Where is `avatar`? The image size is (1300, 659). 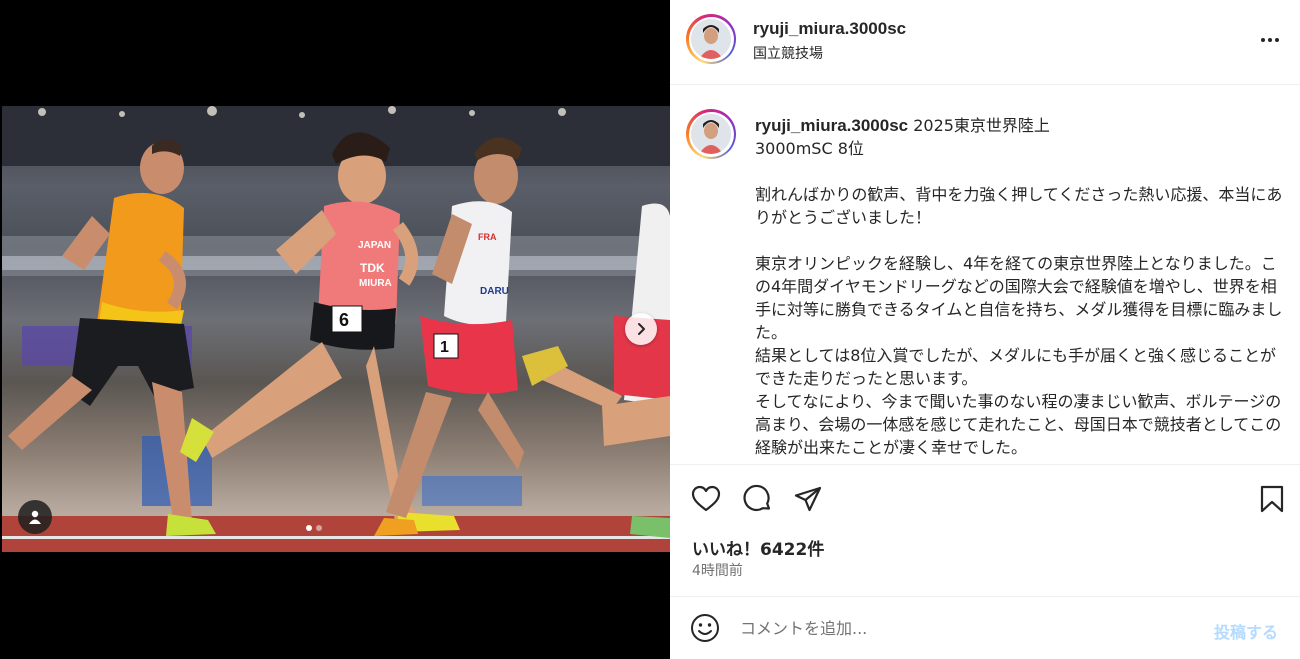
avatar is located at coordinates (711, 39).